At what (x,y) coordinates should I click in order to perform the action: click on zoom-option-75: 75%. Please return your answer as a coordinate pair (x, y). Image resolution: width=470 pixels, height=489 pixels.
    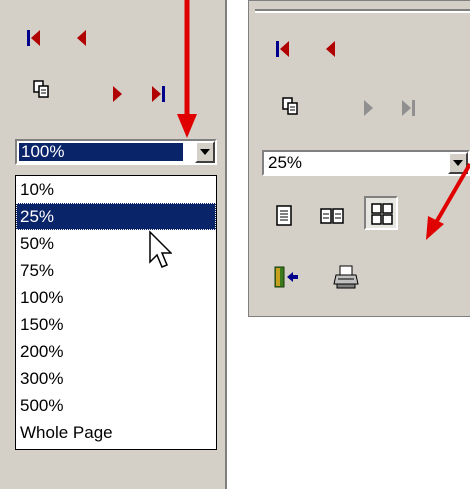
    Looking at the image, I should click on (116, 270).